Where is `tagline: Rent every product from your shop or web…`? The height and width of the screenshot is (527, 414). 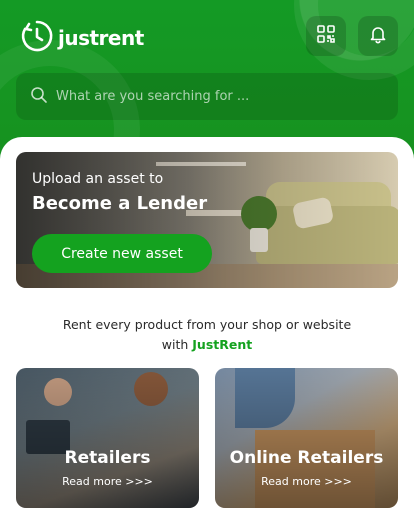 tagline: Rent every product from your shop or web… is located at coordinates (207, 335).